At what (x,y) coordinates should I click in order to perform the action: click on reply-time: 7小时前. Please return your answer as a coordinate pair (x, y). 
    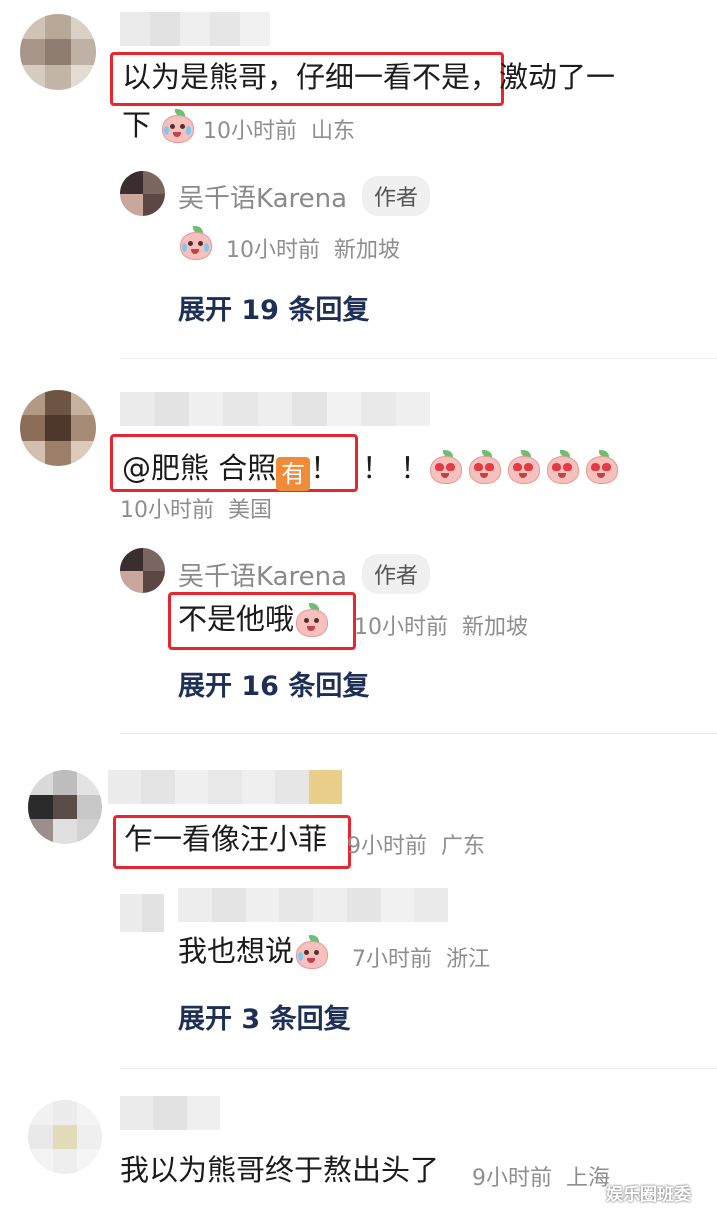
    Looking at the image, I should click on (392, 959).